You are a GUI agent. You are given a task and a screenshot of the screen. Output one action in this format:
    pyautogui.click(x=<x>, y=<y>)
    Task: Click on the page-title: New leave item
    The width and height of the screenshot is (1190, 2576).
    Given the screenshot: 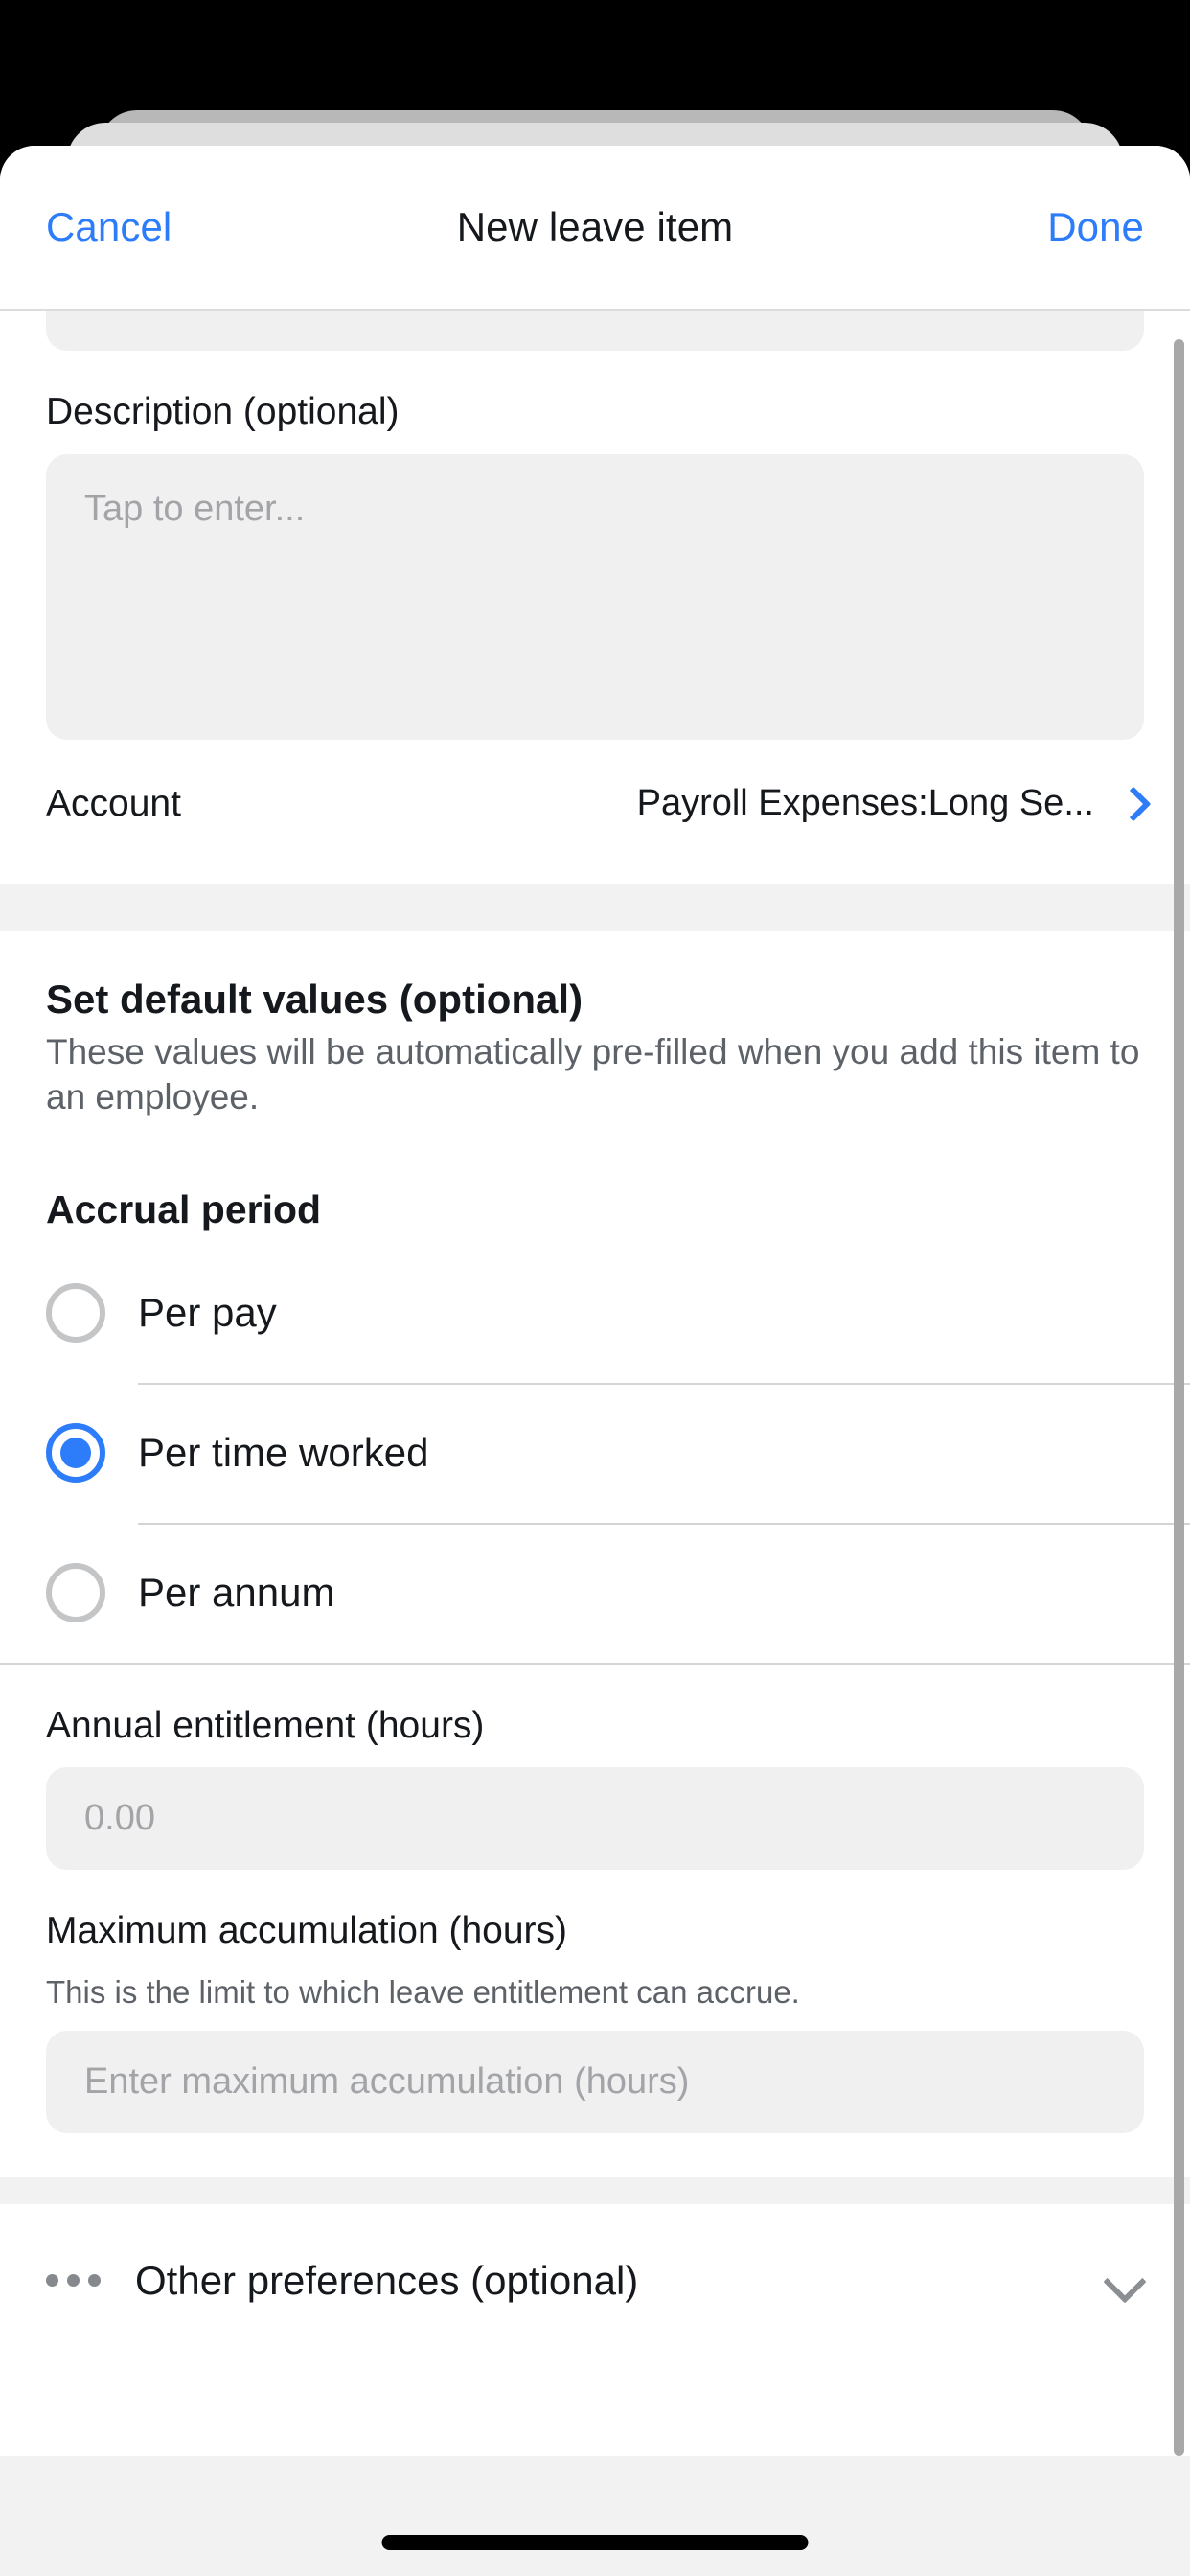 What is the action you would take?
    pyautogui.click(x=595, y=226)
    